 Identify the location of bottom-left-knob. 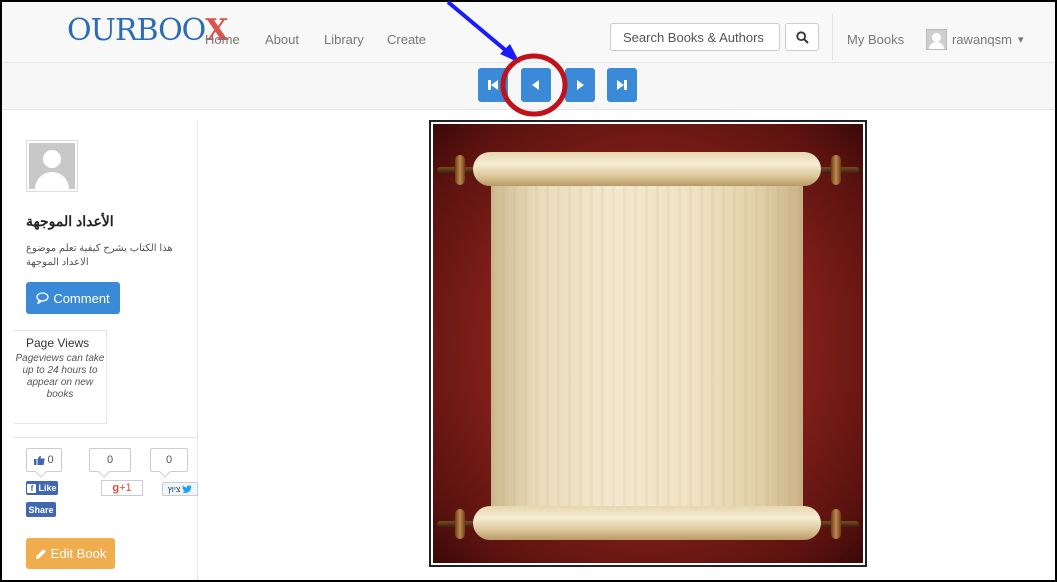
(460, 524).